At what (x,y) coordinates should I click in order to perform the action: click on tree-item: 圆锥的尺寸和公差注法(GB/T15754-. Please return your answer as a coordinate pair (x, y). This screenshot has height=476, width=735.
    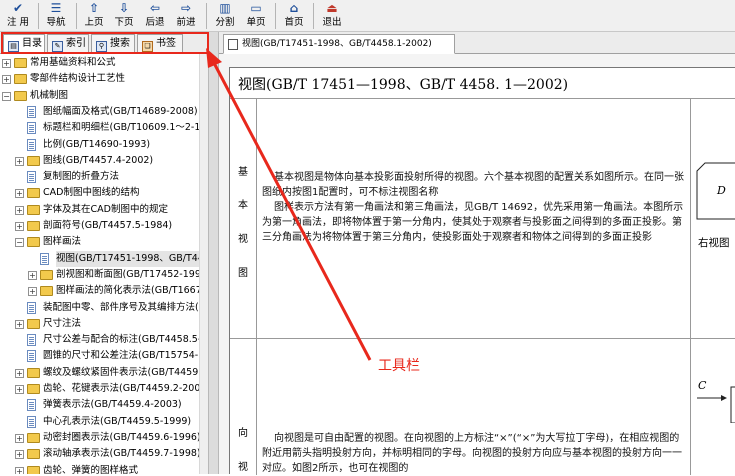
    Looking at the image, I should click on (99, 356).